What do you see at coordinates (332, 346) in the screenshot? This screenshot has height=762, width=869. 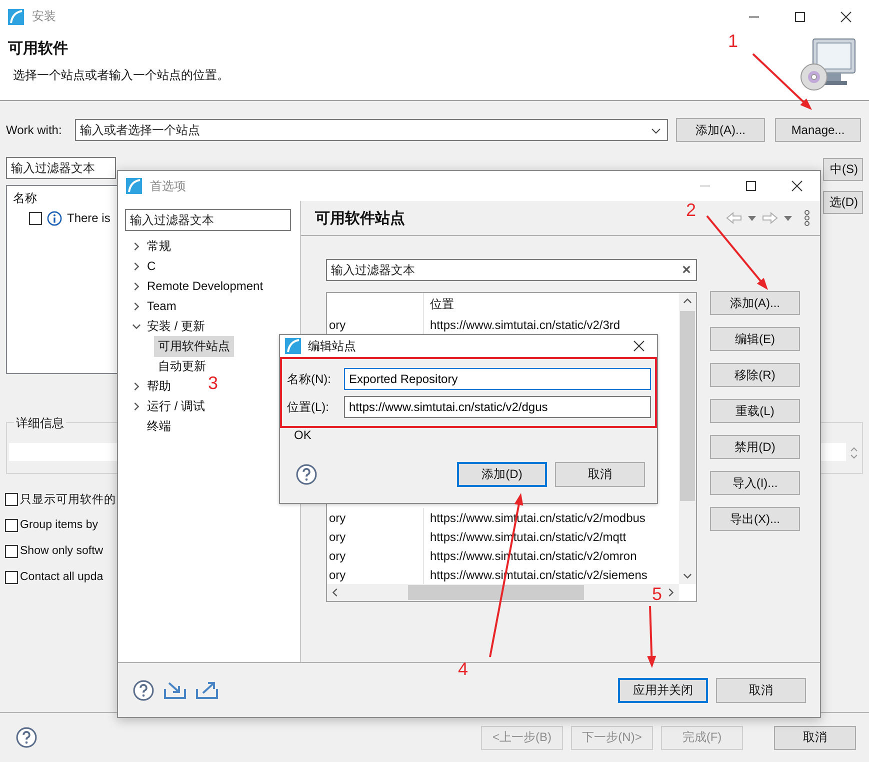 I see `dialog-title: 编辑站点` at bounding box center [332, 346].